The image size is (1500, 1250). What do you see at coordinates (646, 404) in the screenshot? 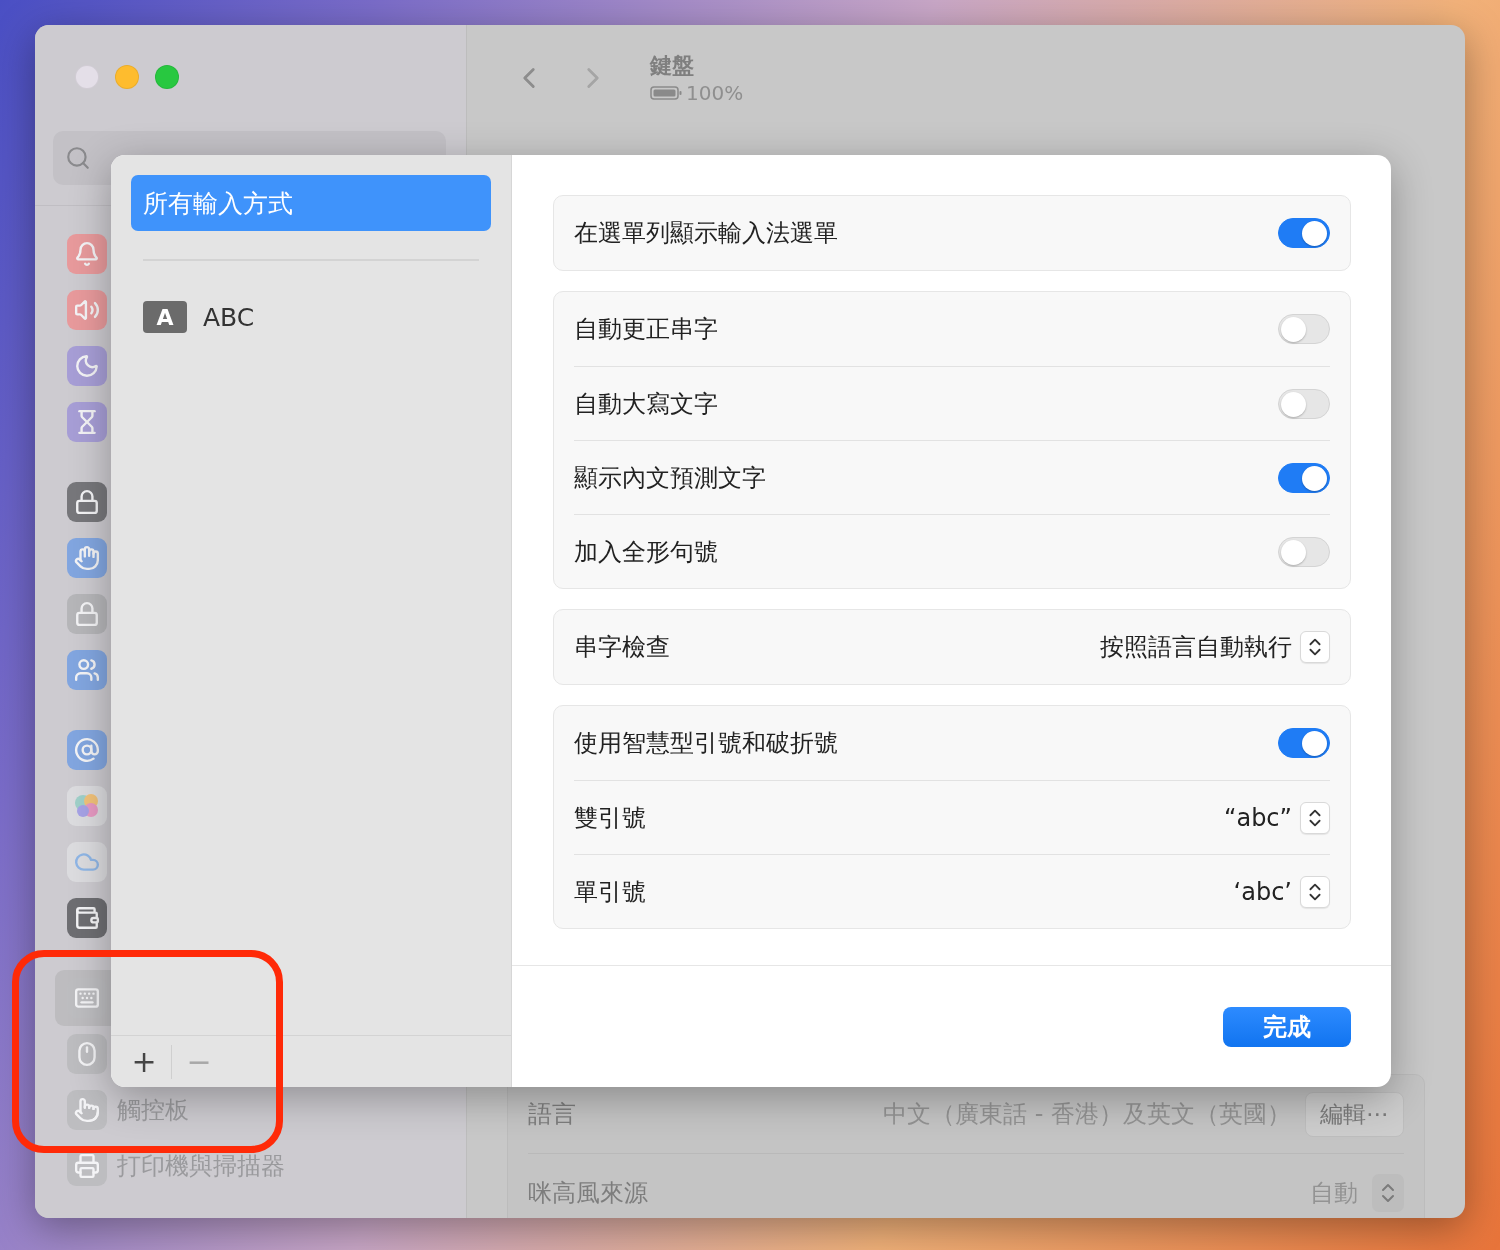
I see `setting-label: 自動大寫文字` at bounding box center [646, 404].